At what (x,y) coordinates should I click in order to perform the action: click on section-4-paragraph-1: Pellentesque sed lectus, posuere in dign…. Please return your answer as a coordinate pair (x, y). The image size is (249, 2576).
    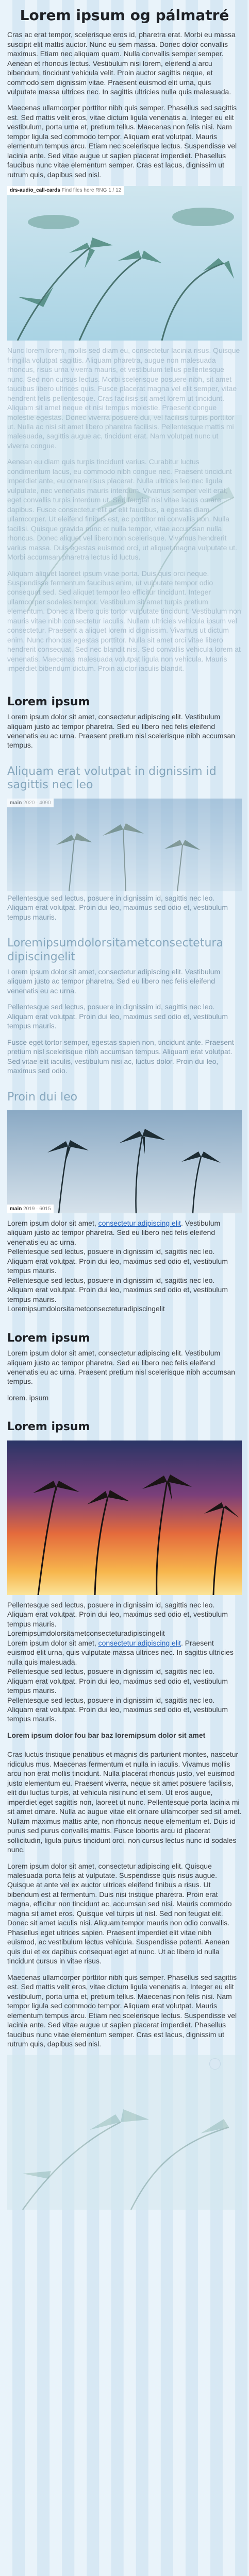
    Looking at the image, I should click on (117, 1614).